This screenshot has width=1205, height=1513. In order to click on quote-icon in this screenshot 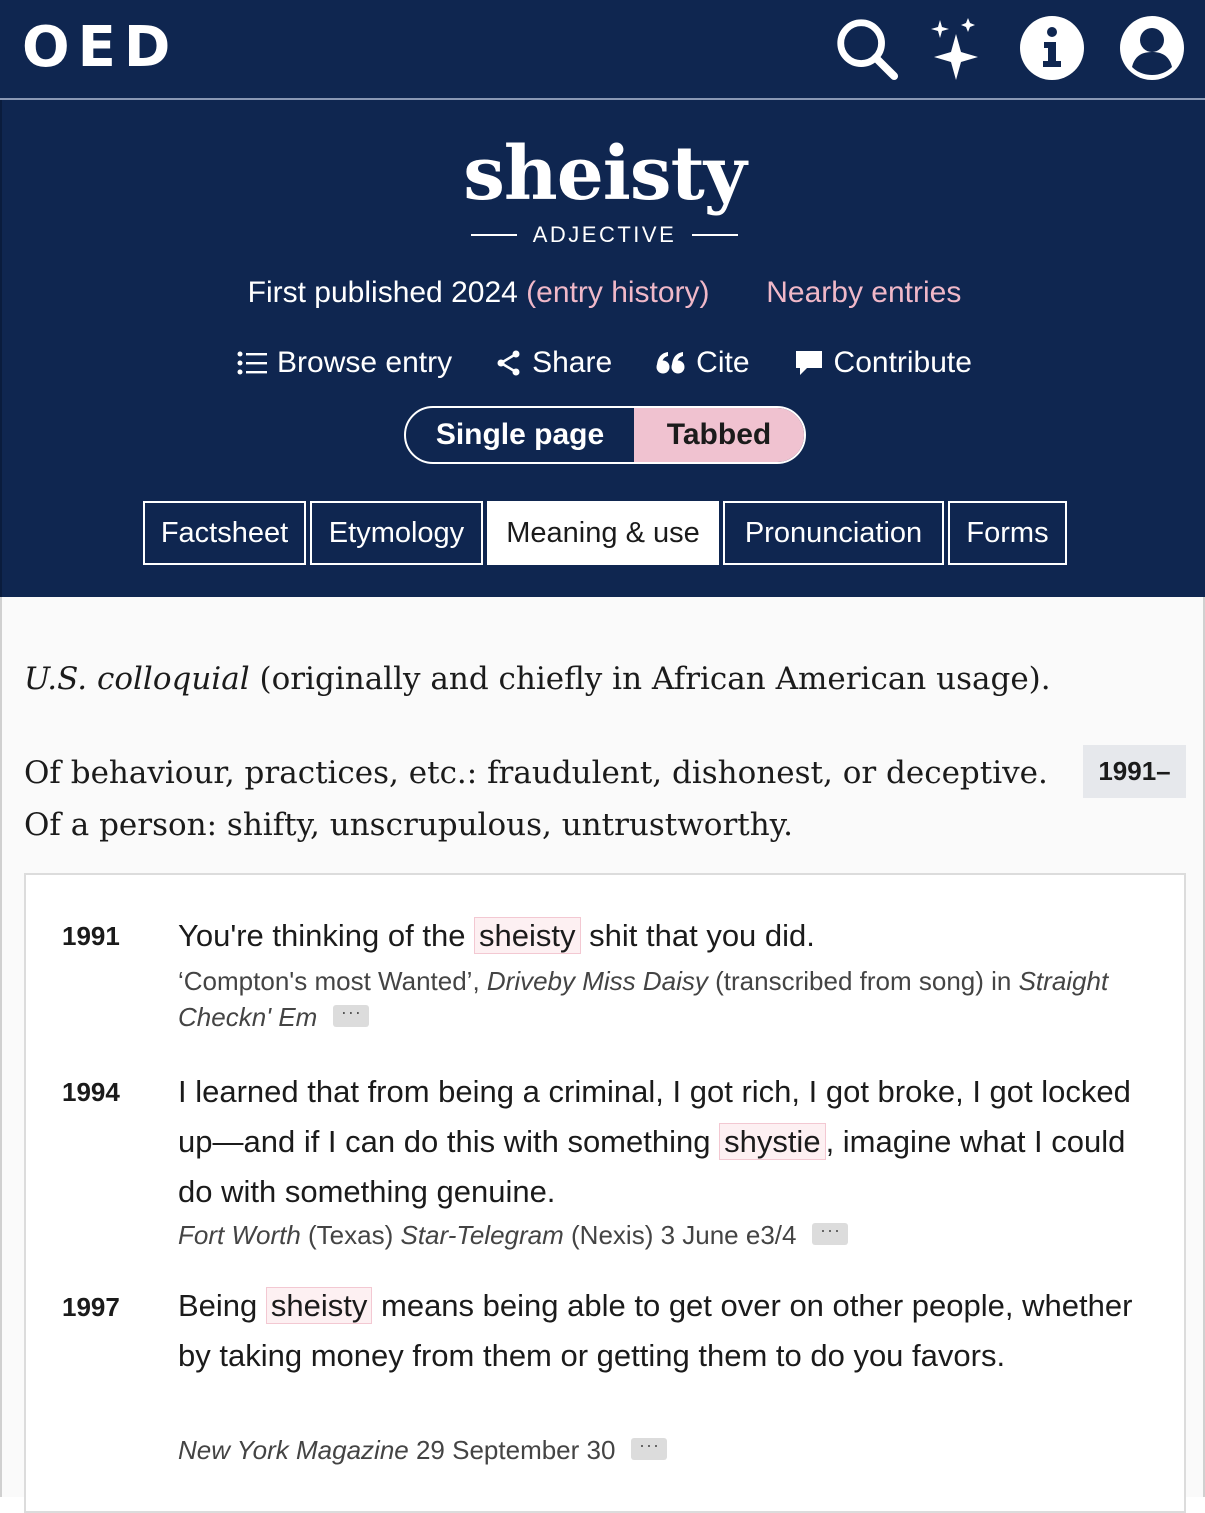, I will do `click(670, 363)`.